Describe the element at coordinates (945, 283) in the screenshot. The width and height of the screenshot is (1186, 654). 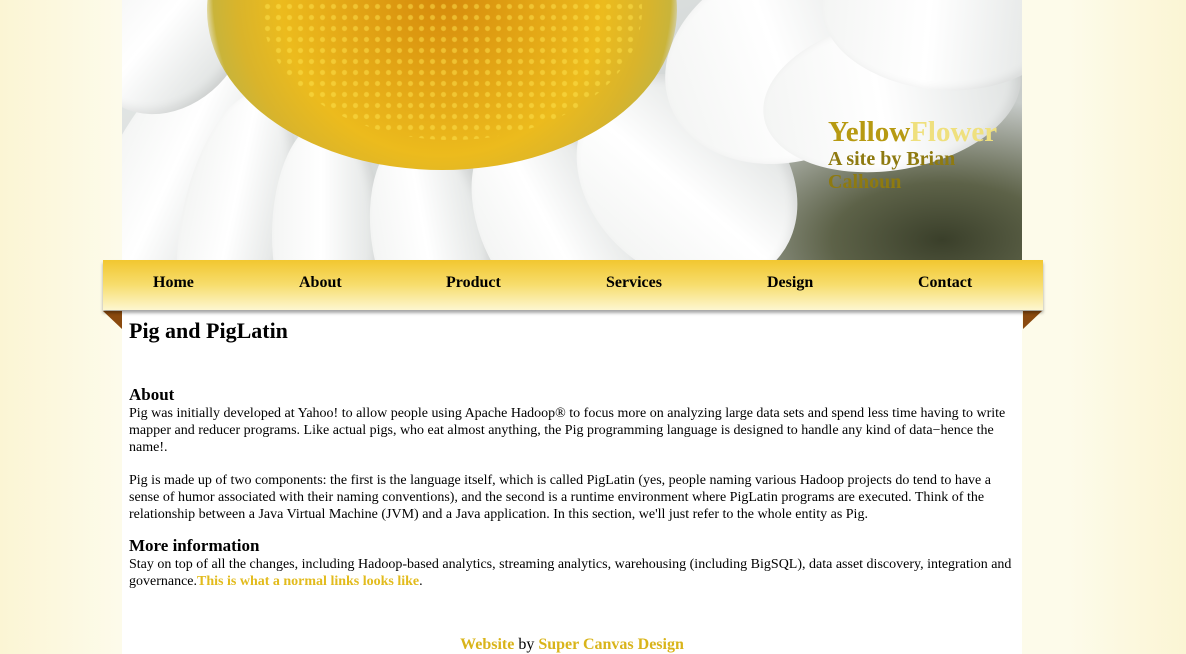
I see `nav-contact: Contact` at that location.